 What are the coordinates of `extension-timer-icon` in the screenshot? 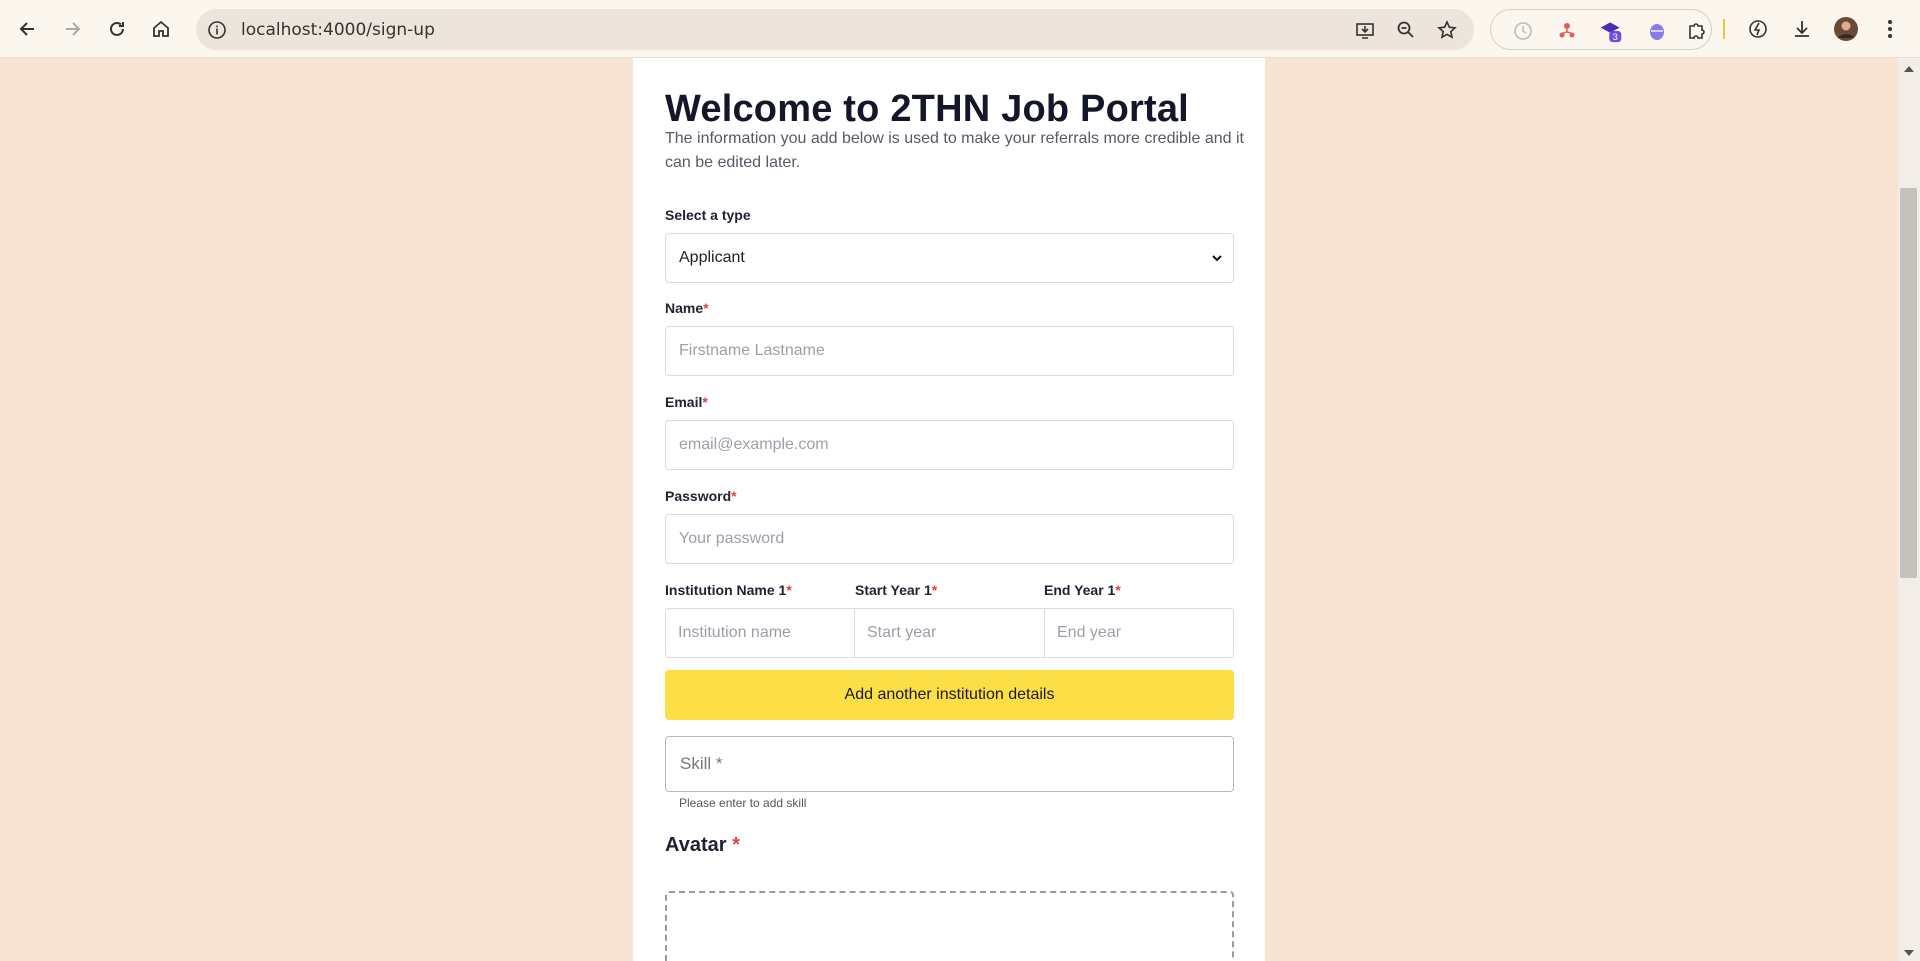 It's located at (1523, 31).